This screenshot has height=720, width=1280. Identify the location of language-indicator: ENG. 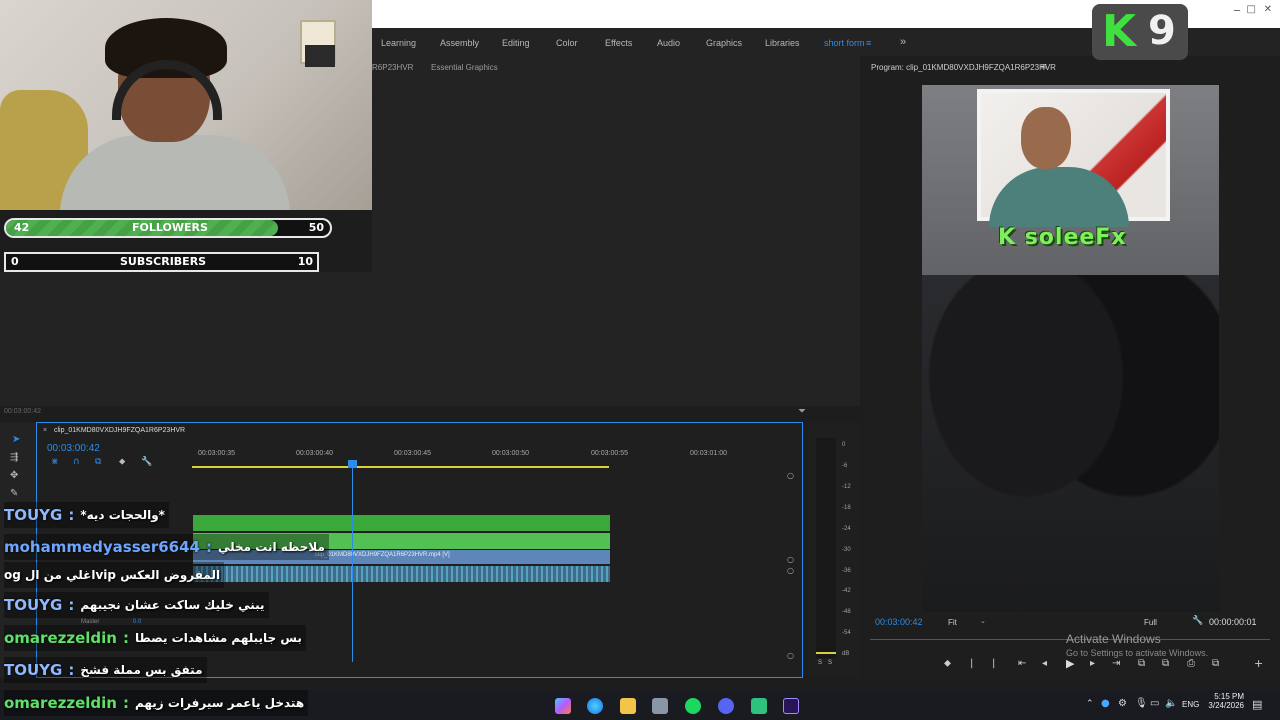
(1190, 704).